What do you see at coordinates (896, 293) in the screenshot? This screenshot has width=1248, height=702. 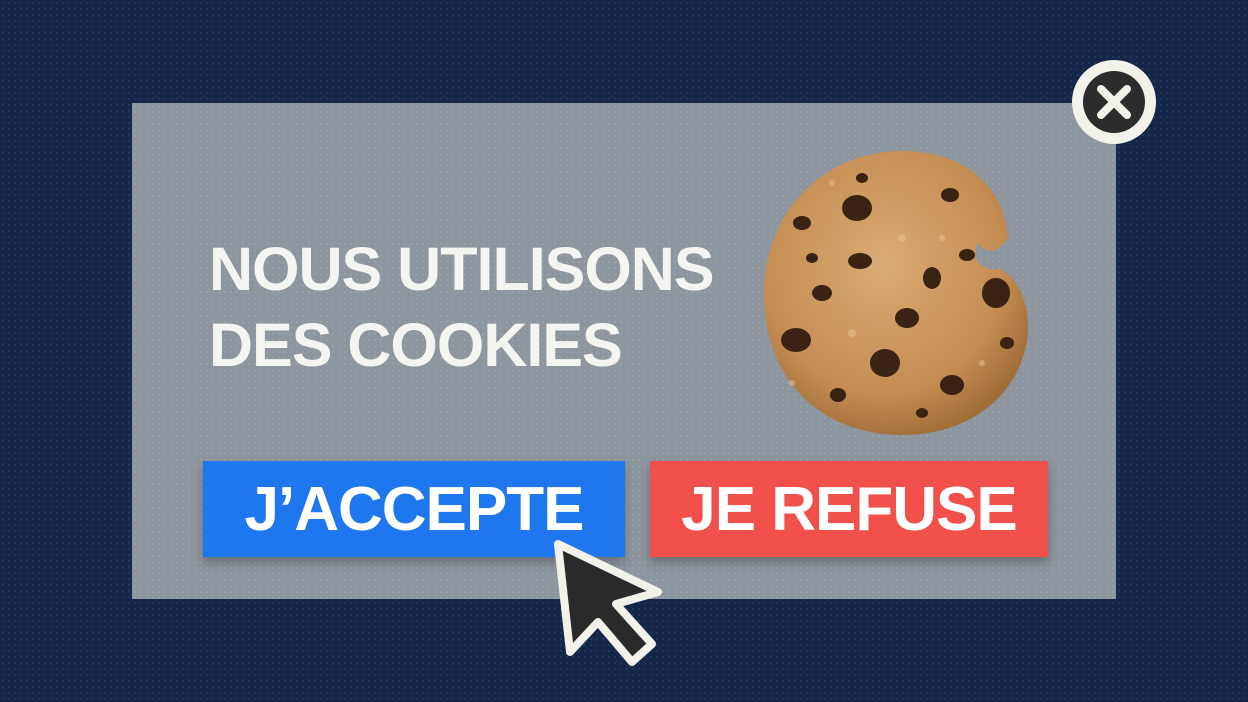 I see `cookie-image` at bounding box center [896, 293].